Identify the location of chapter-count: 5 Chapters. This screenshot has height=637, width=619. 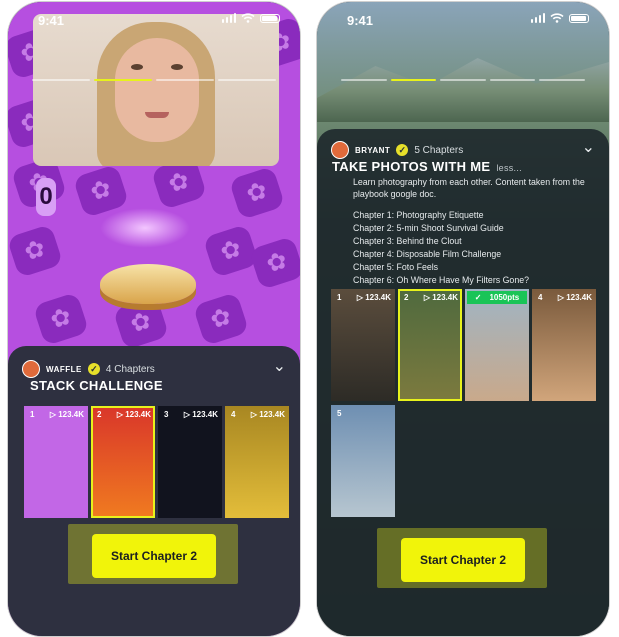
(439, 150).